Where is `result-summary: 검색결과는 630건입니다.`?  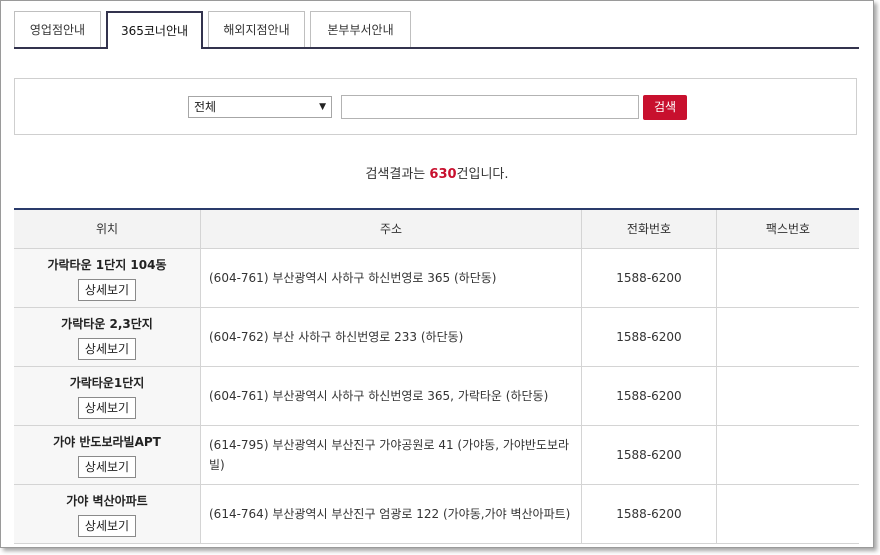
result-summary: 검색결과는 630건입니다. is located at coordinates (437, 172).